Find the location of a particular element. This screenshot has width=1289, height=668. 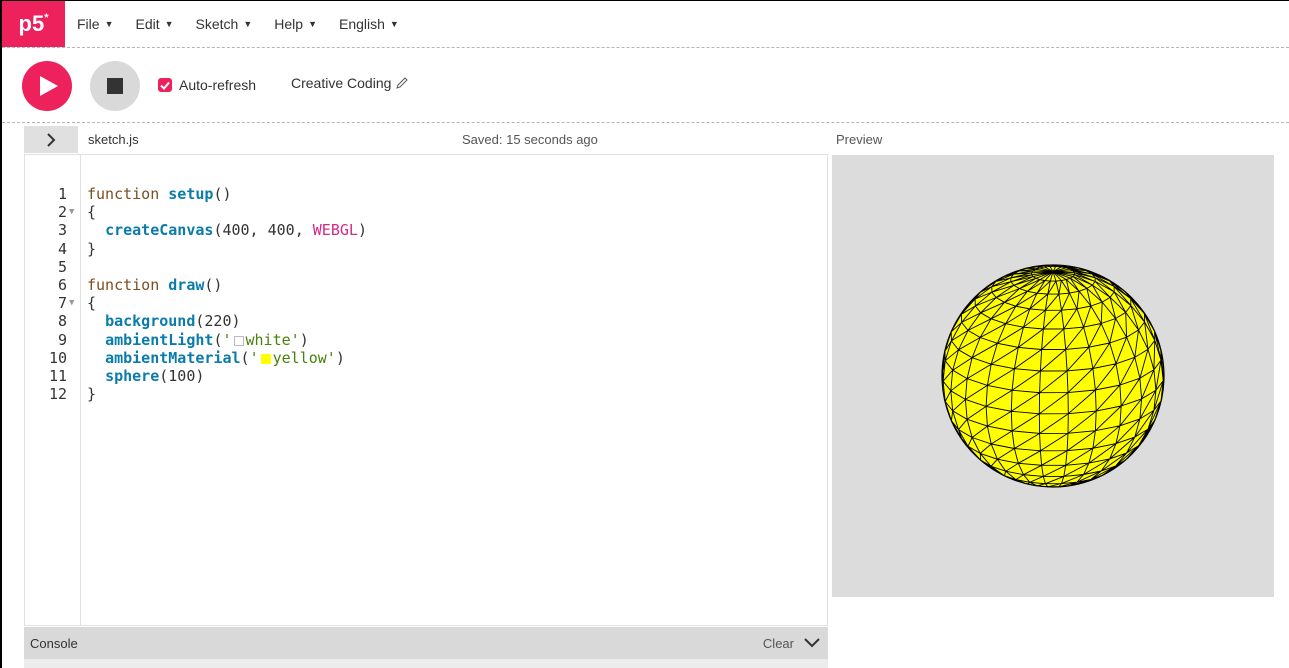

code-line: 12 } is located at coordinates (72, 394).